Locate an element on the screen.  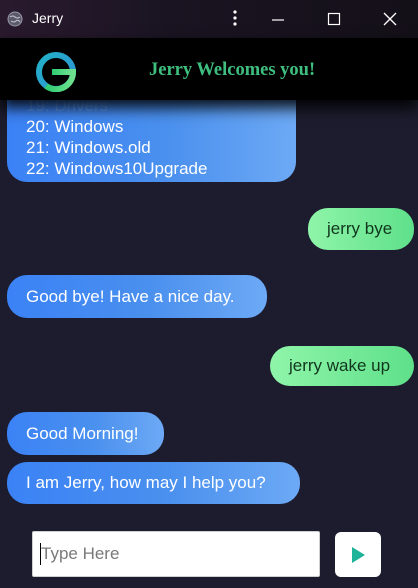
maximize-icon is located at coordinates (334, 19).